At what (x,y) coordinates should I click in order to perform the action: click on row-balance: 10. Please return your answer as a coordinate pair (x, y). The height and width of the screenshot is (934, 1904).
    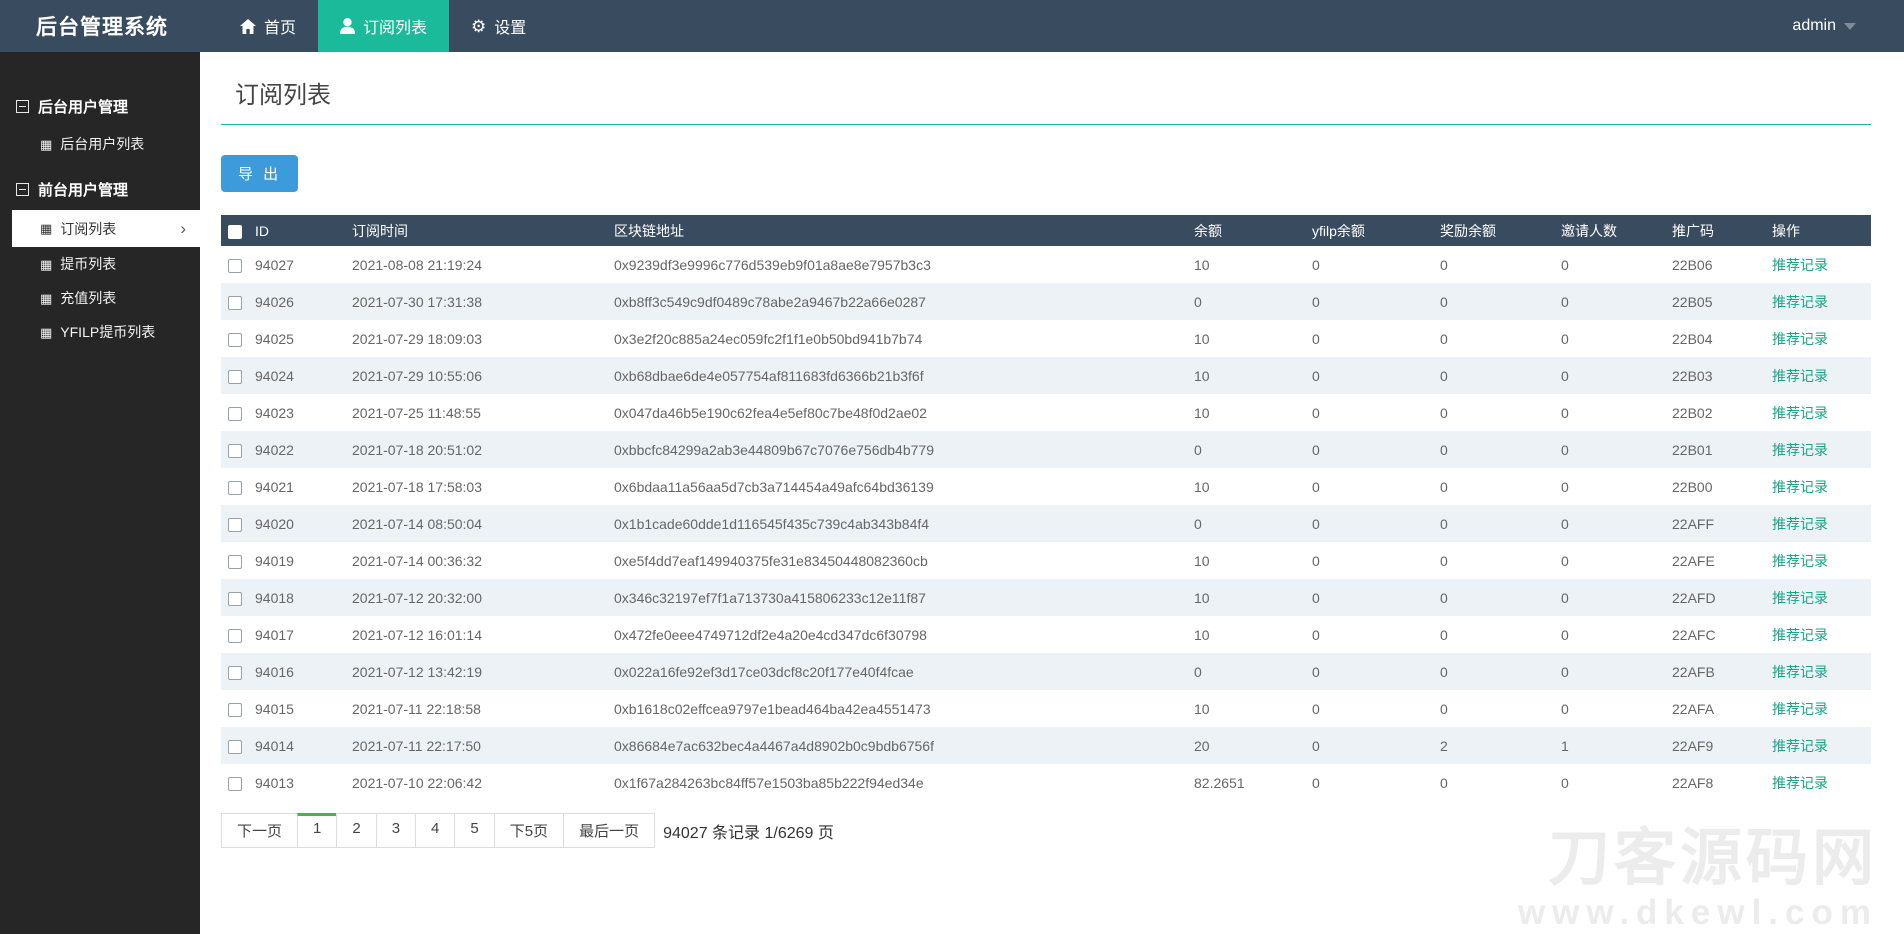
    Looking at the image, I should click on (1202, 338).